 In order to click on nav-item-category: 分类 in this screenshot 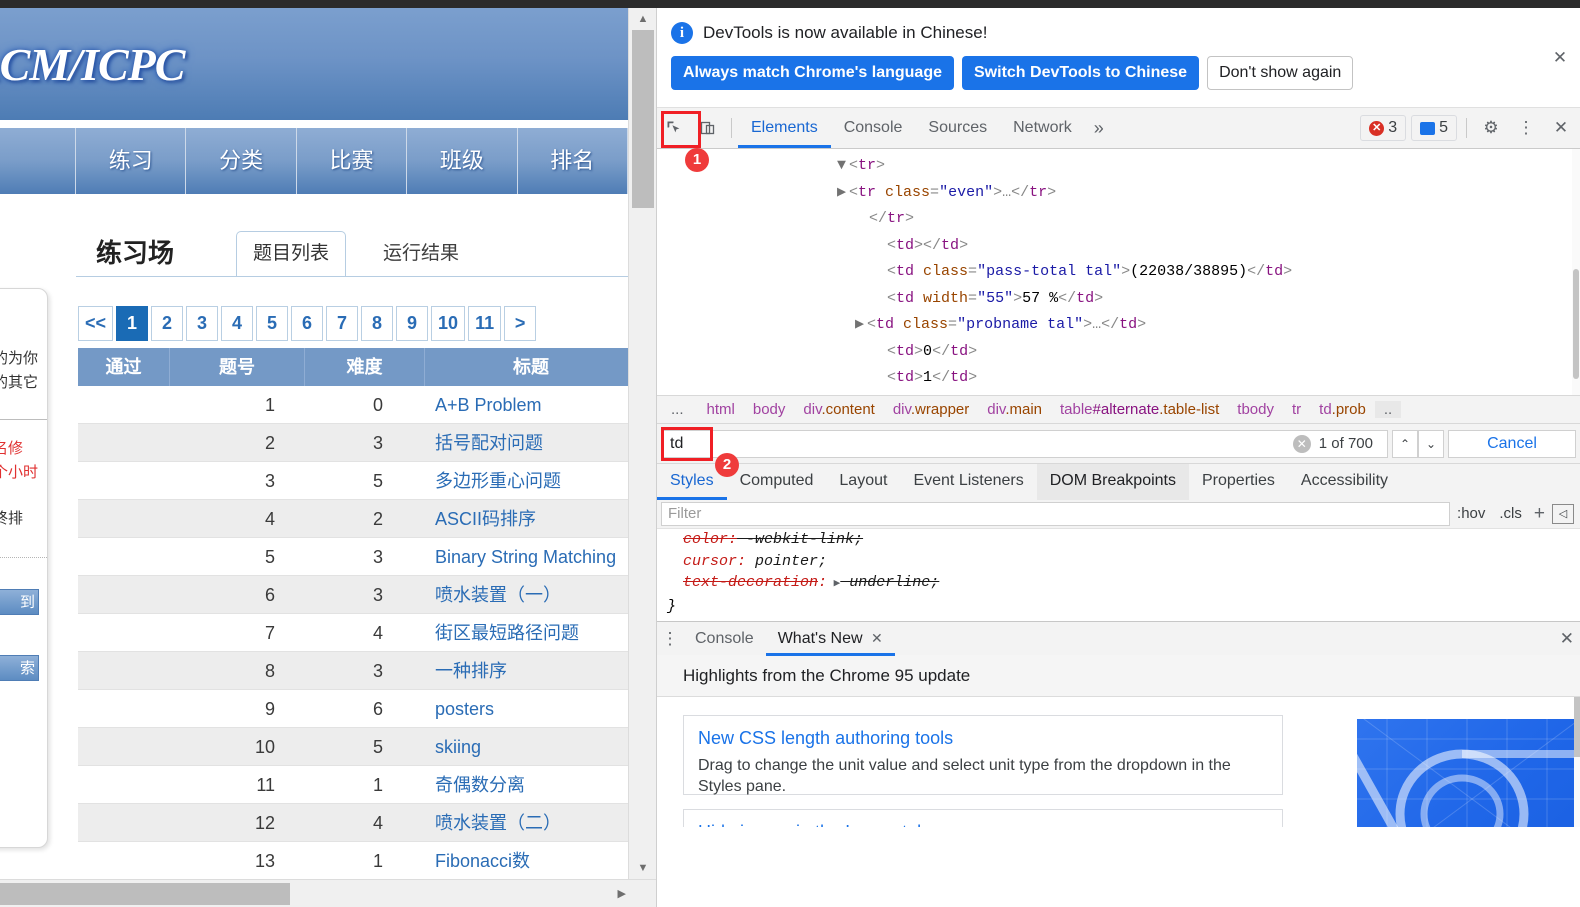, I will do `click(241, 161)`.